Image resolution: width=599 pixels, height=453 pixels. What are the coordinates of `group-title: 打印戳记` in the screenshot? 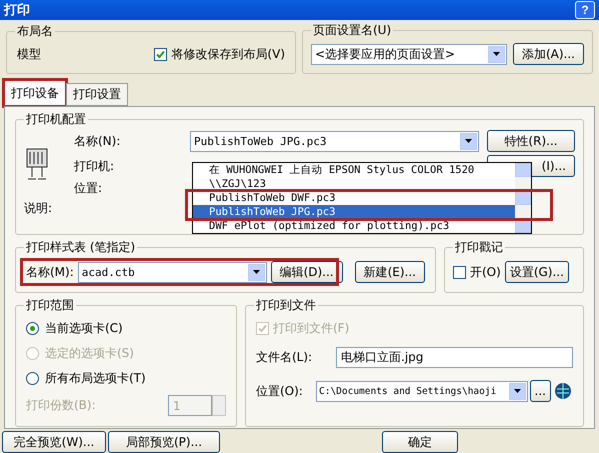 It's located at (479, 247).